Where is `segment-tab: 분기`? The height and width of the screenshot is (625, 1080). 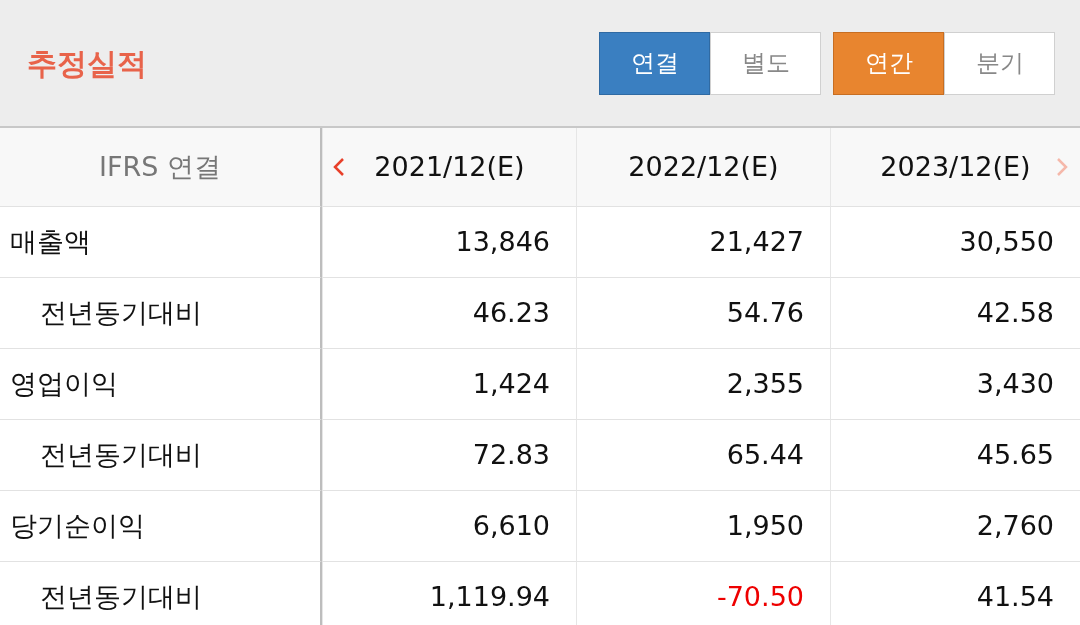
segment-tab: 분기 is located at coordinates (999, 63).